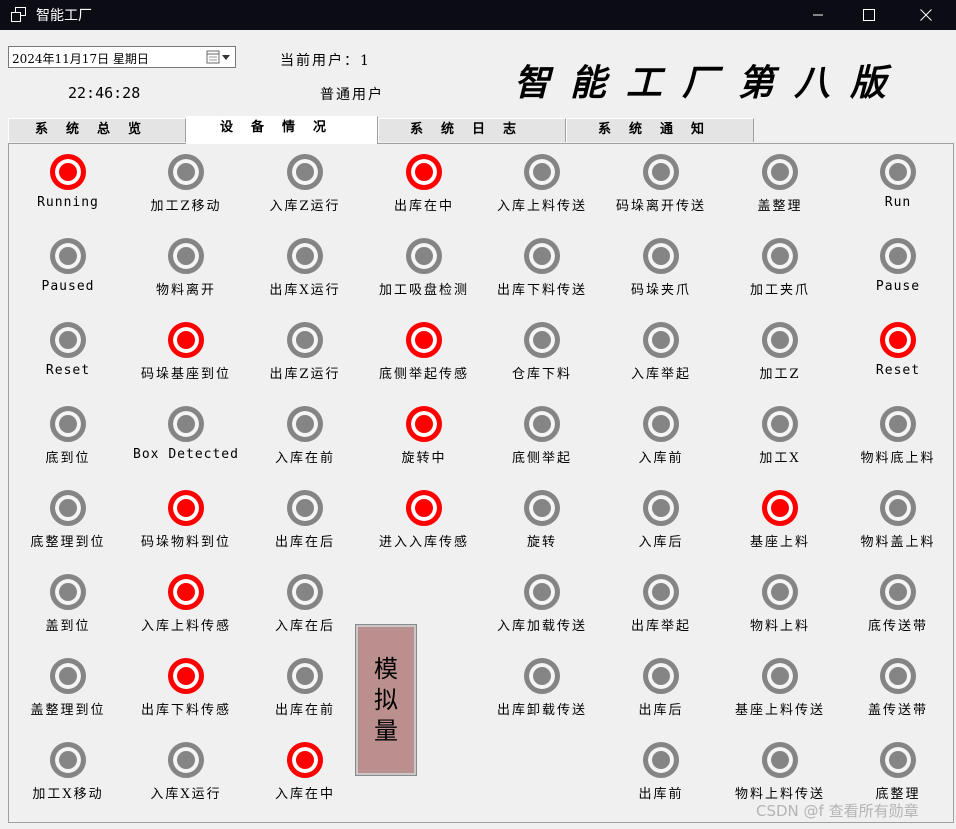 This screenshot has height=829, width=956. What do you see at coordinates (186, 519) in the screenshot?
I see `indicator: 码垛物料到位` at bounding box center [186, 519].